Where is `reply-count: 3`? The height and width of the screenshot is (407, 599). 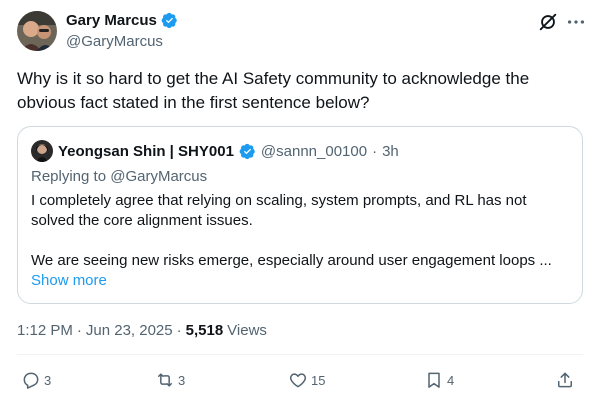
reply-count: 3 is located at coordinates (48, 380).